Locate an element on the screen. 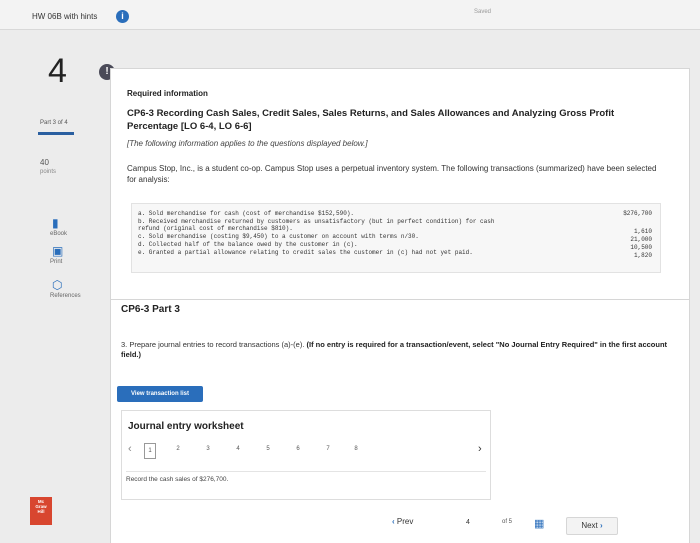 Image resolution: width=700 pixels, height=543 pixels. worksheet-step-7: 7 is located at coordinates (328, 449).